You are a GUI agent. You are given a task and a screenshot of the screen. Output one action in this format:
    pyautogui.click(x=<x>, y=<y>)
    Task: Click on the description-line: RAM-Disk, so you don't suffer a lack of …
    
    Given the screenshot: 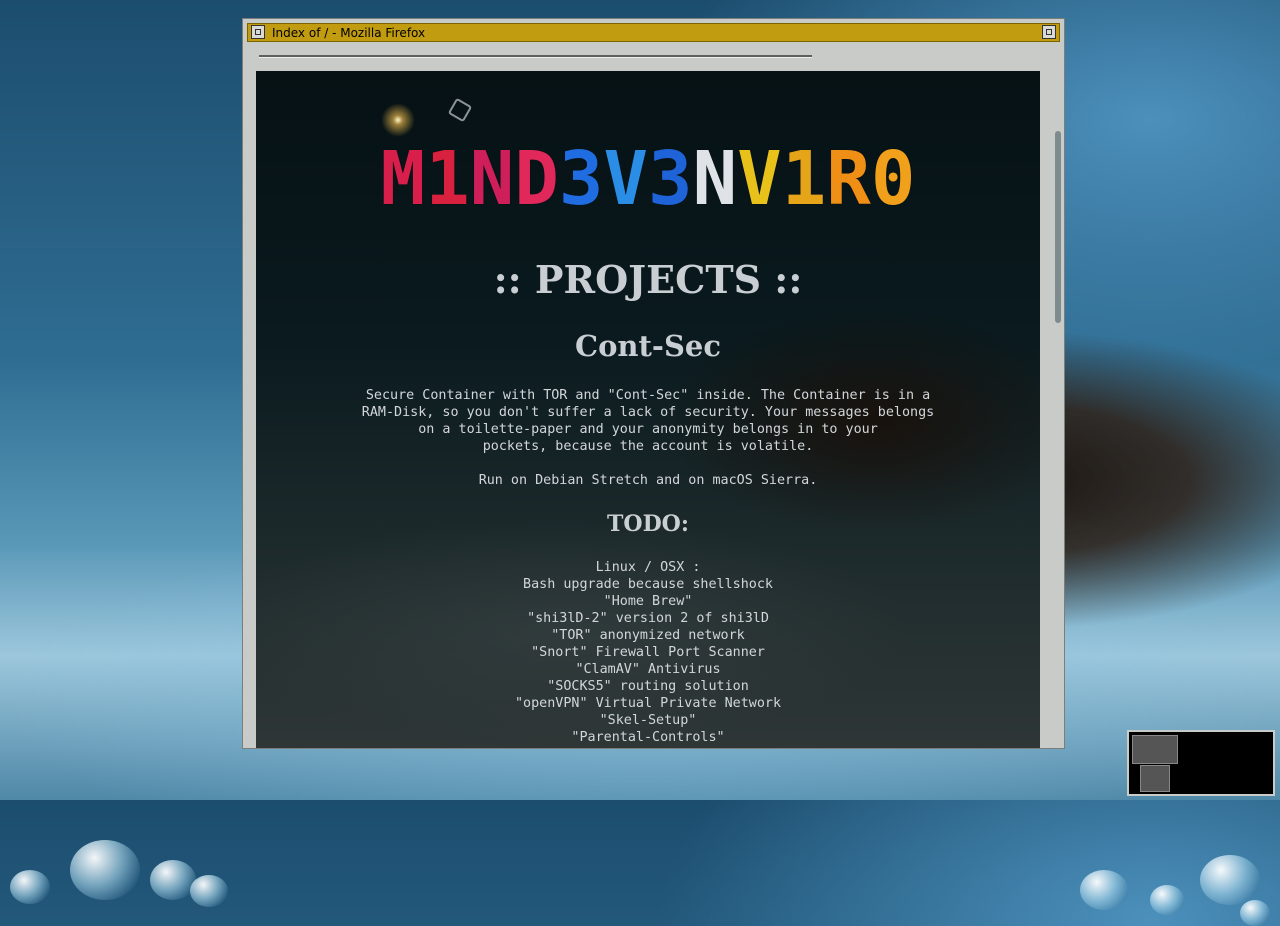 What is the action you would take?
    pyautogui.click(x=648, y=412)
    